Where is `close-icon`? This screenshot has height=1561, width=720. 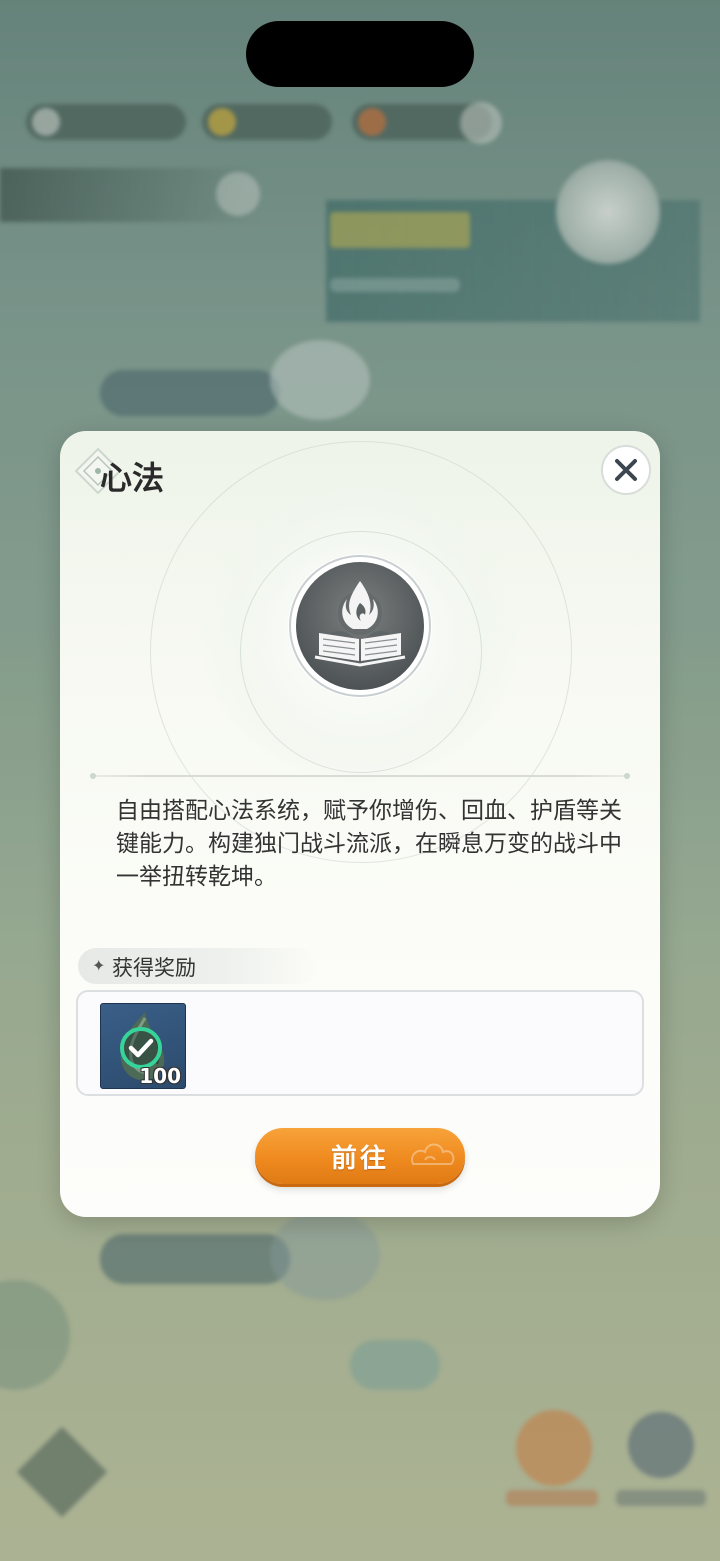 close-icon is located at coordinates (626, 470).